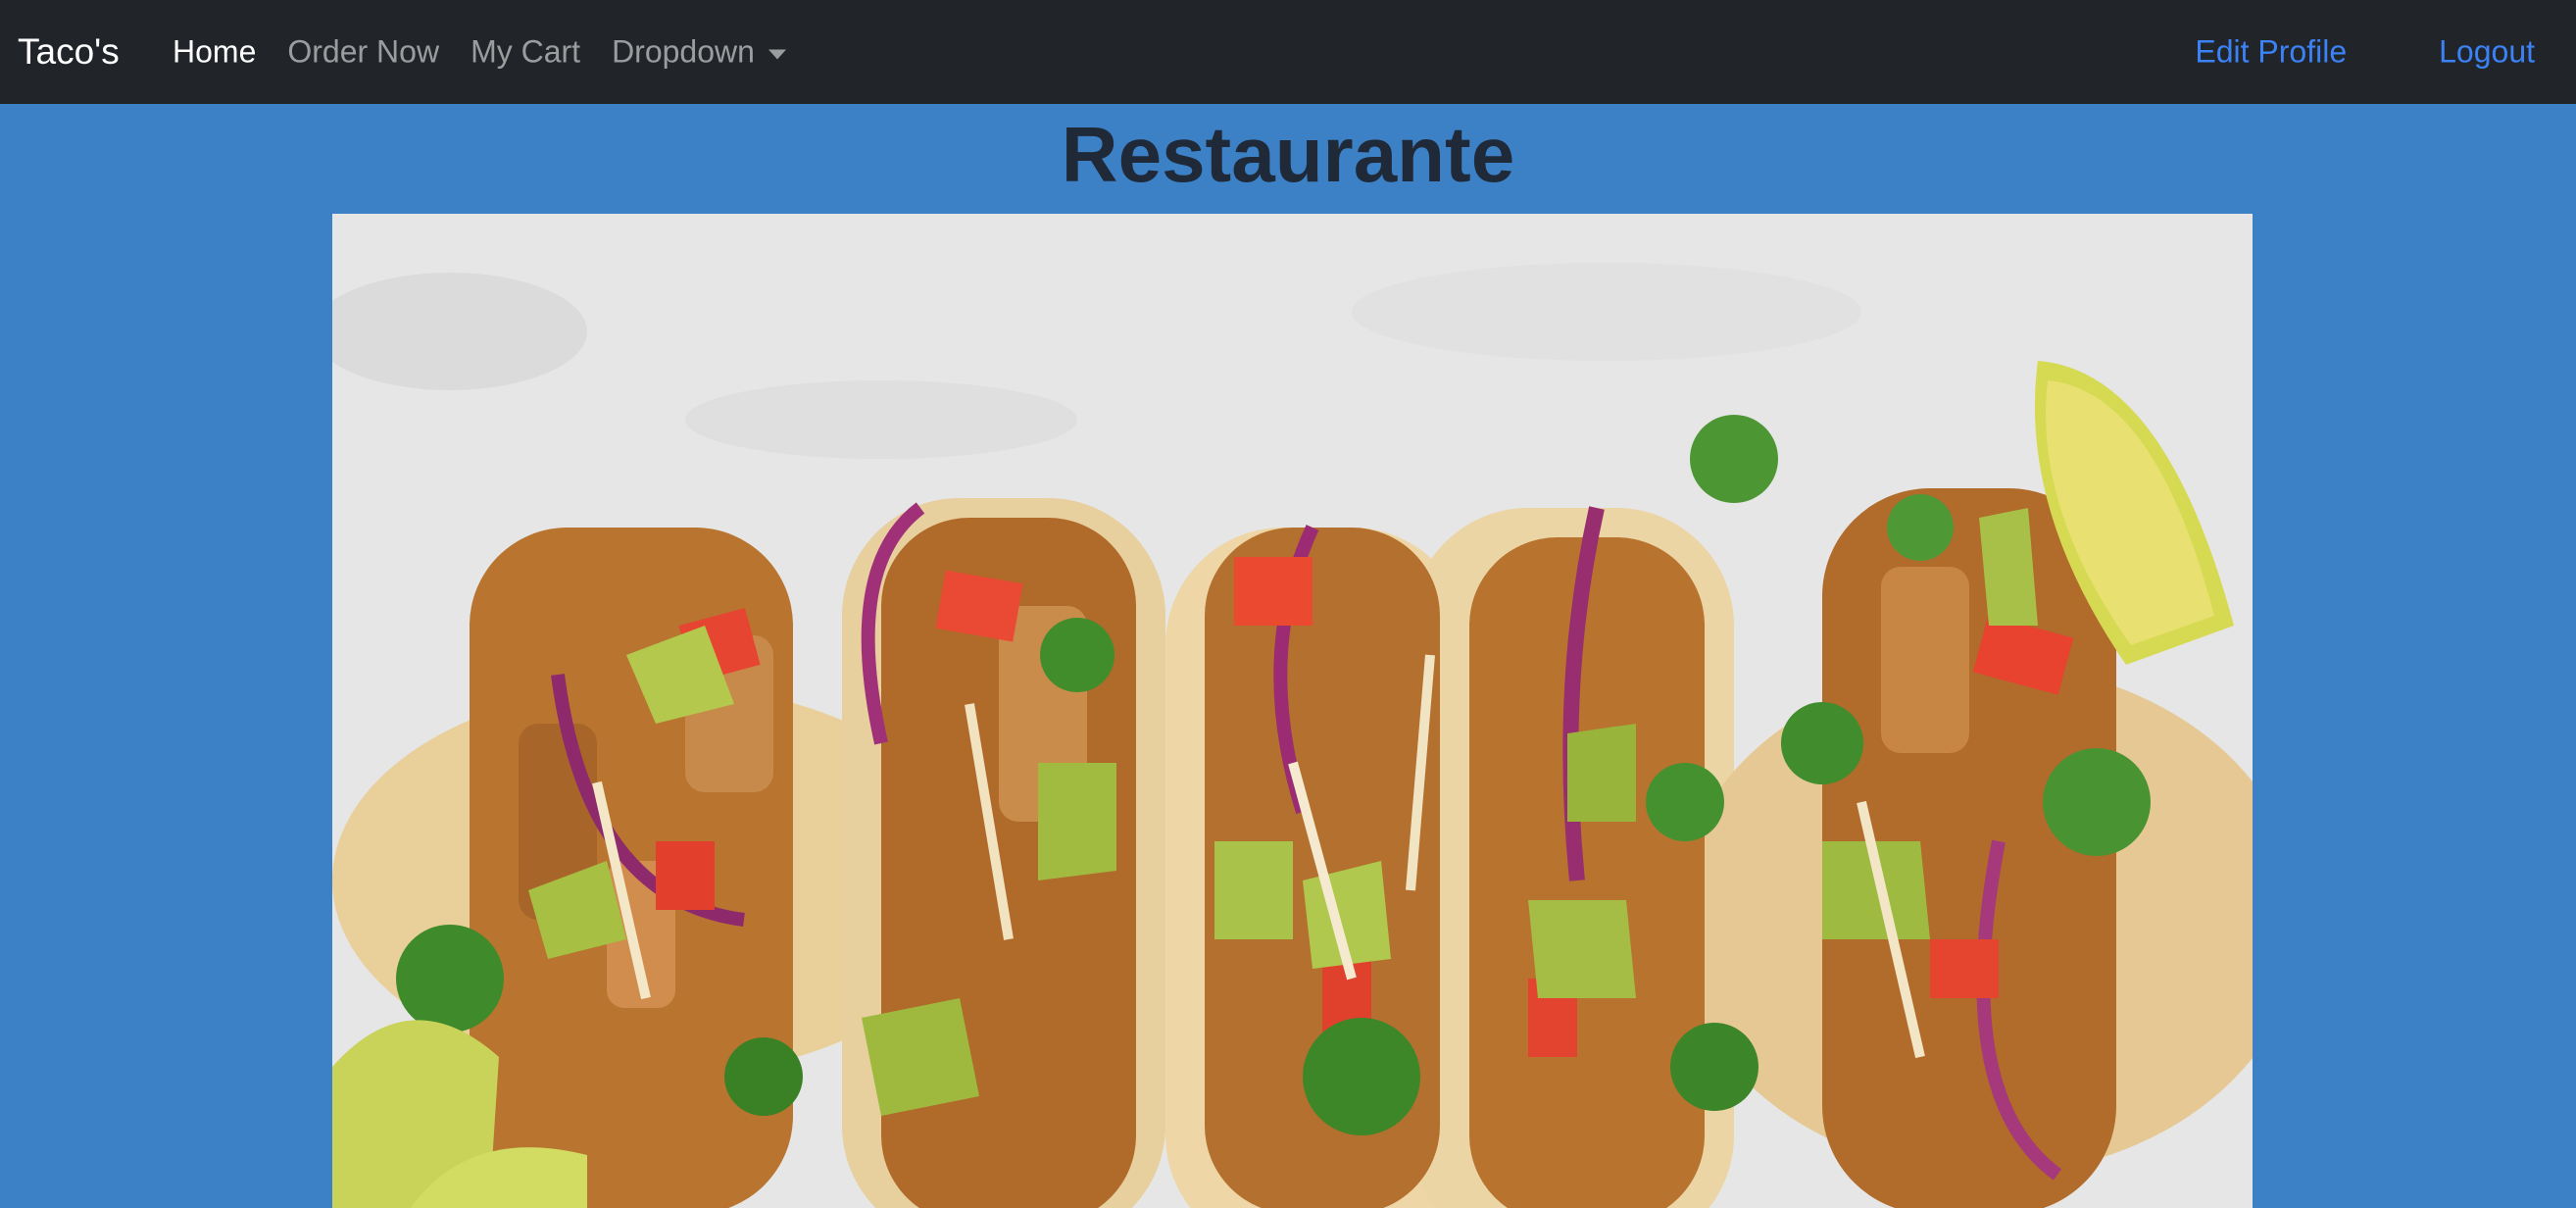  Describe the element at coordinates (2271, 53) in the screenshot. I see `edit-profile-link: Edit Profile` at that location.